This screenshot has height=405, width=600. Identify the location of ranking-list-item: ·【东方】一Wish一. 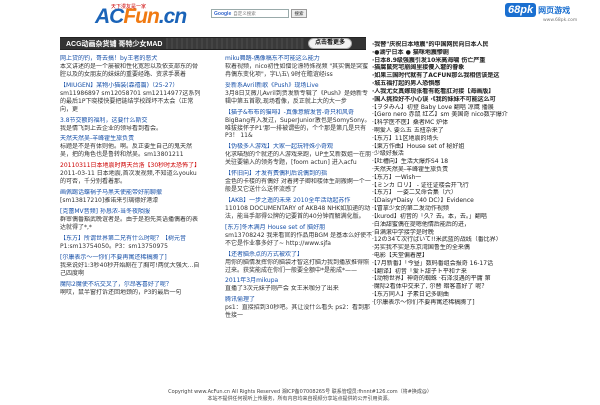
(484, 178).